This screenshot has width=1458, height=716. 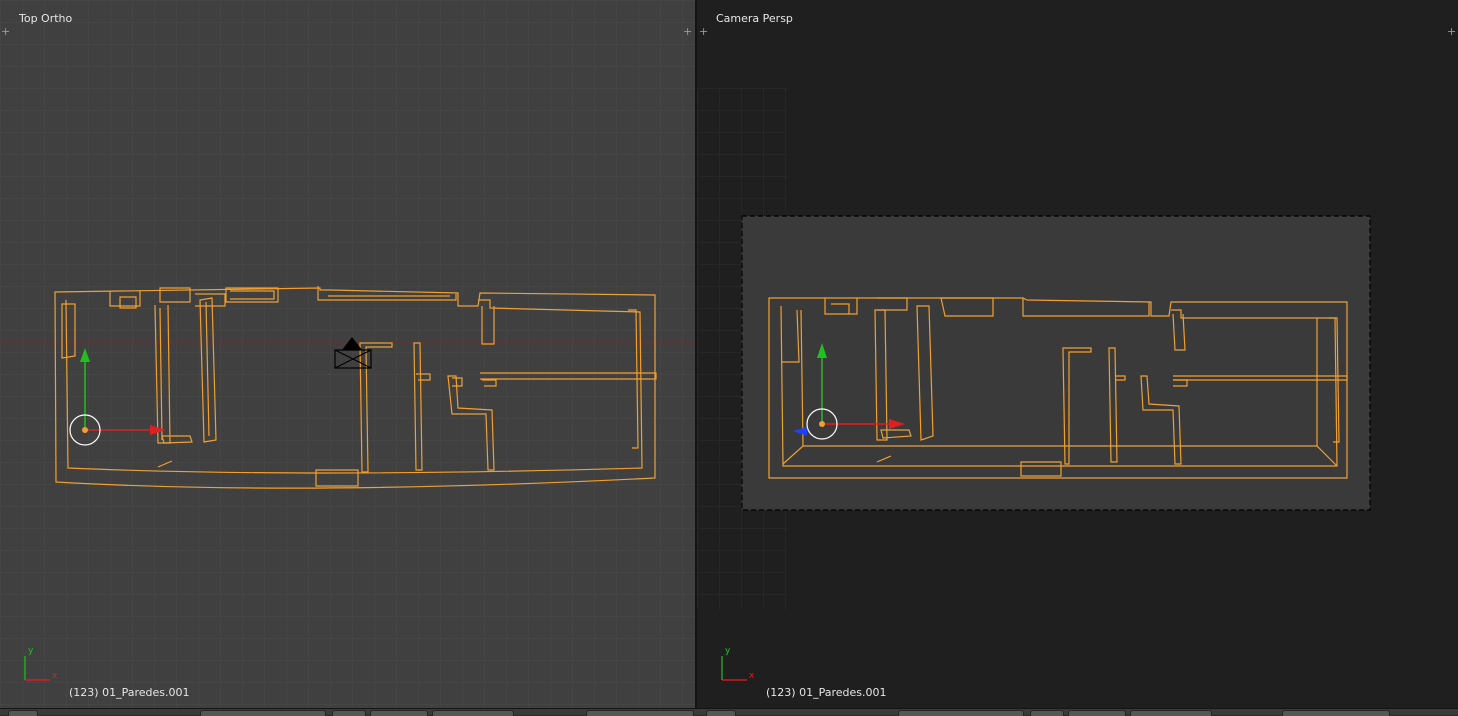 I want to click on viewport-title: Camera Persp, so click(x=754, y=18).